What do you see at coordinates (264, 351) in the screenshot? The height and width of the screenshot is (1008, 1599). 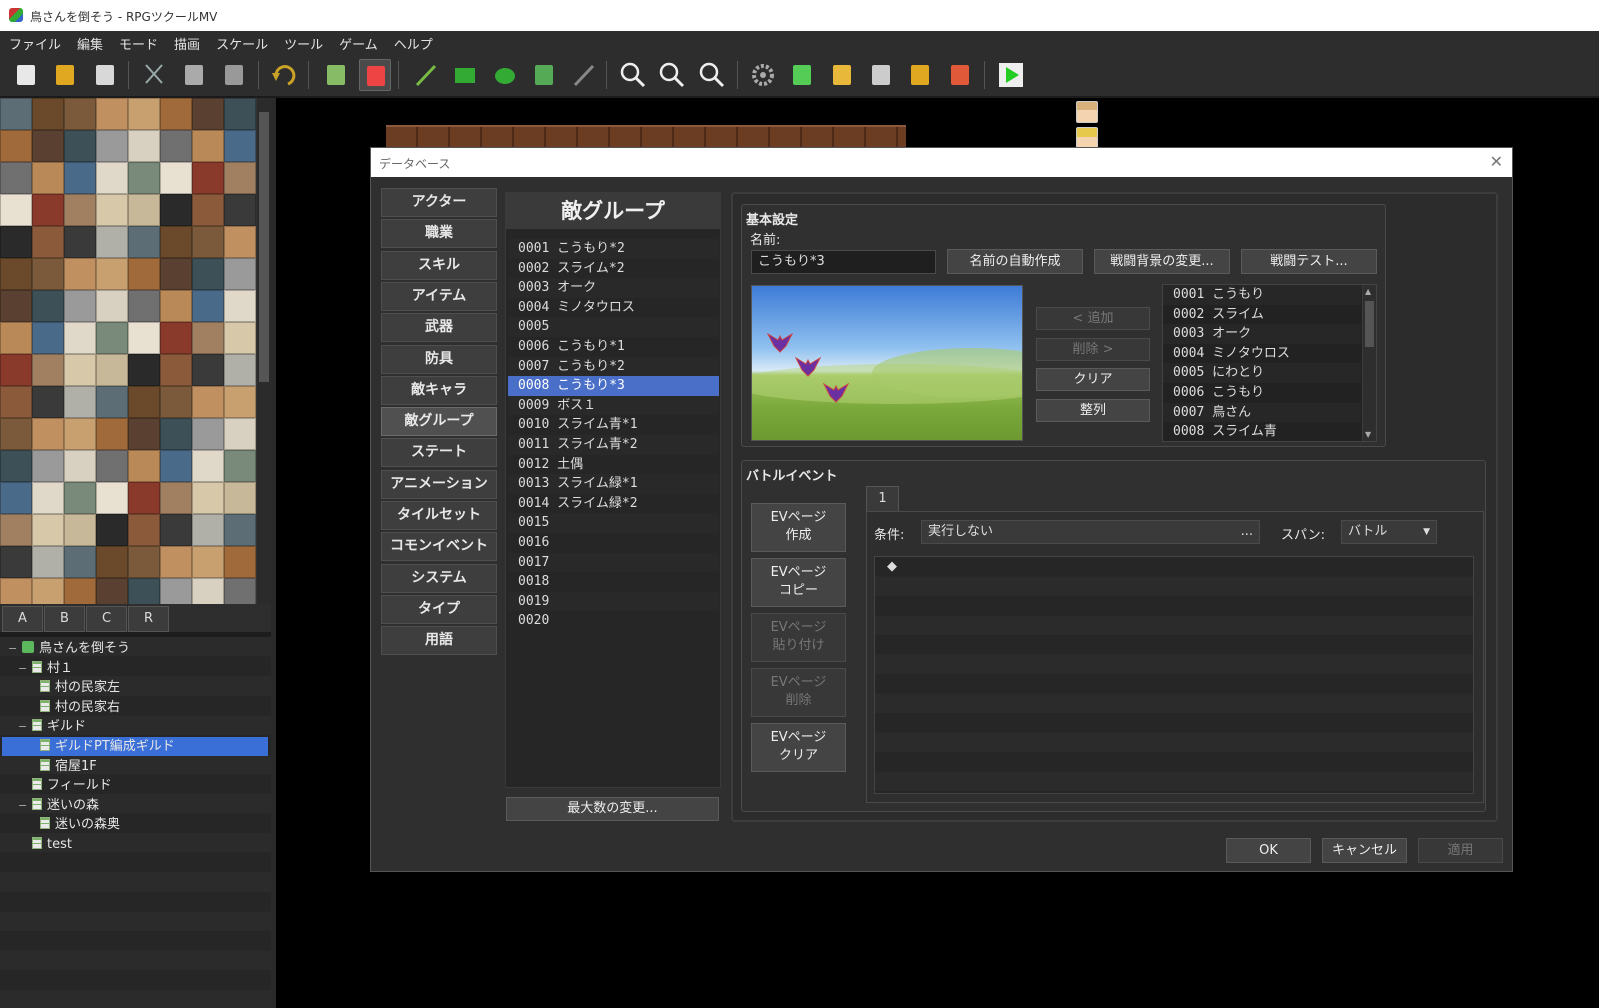 I see `tile-palette-scrollbar` at bounding box center [264, 351].